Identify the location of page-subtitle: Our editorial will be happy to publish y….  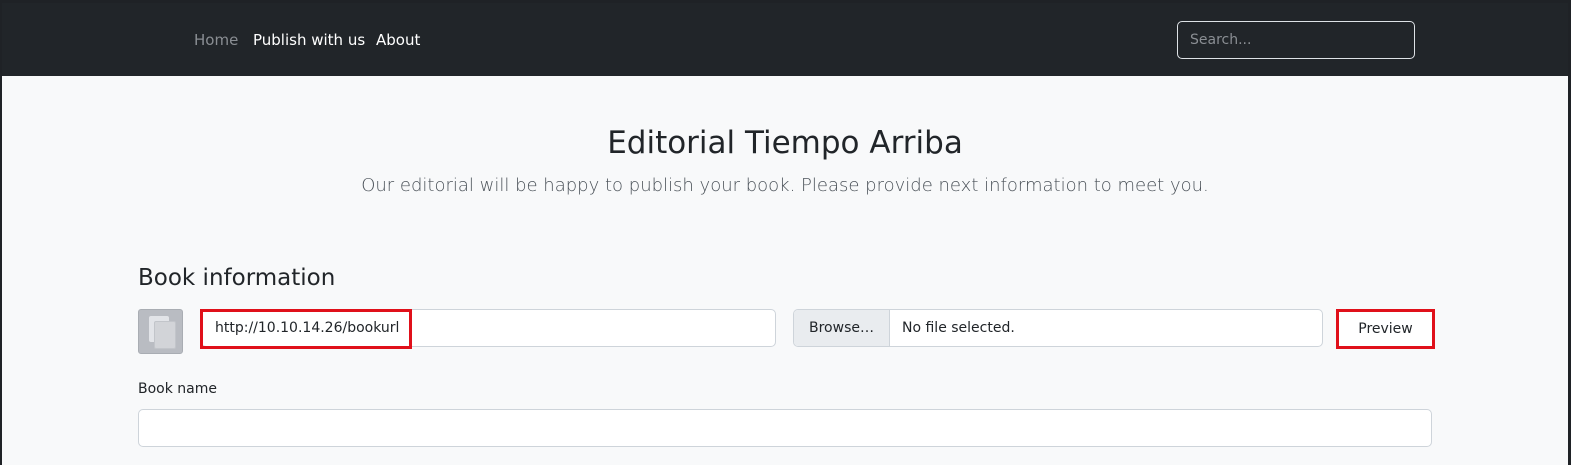
(785, 185).